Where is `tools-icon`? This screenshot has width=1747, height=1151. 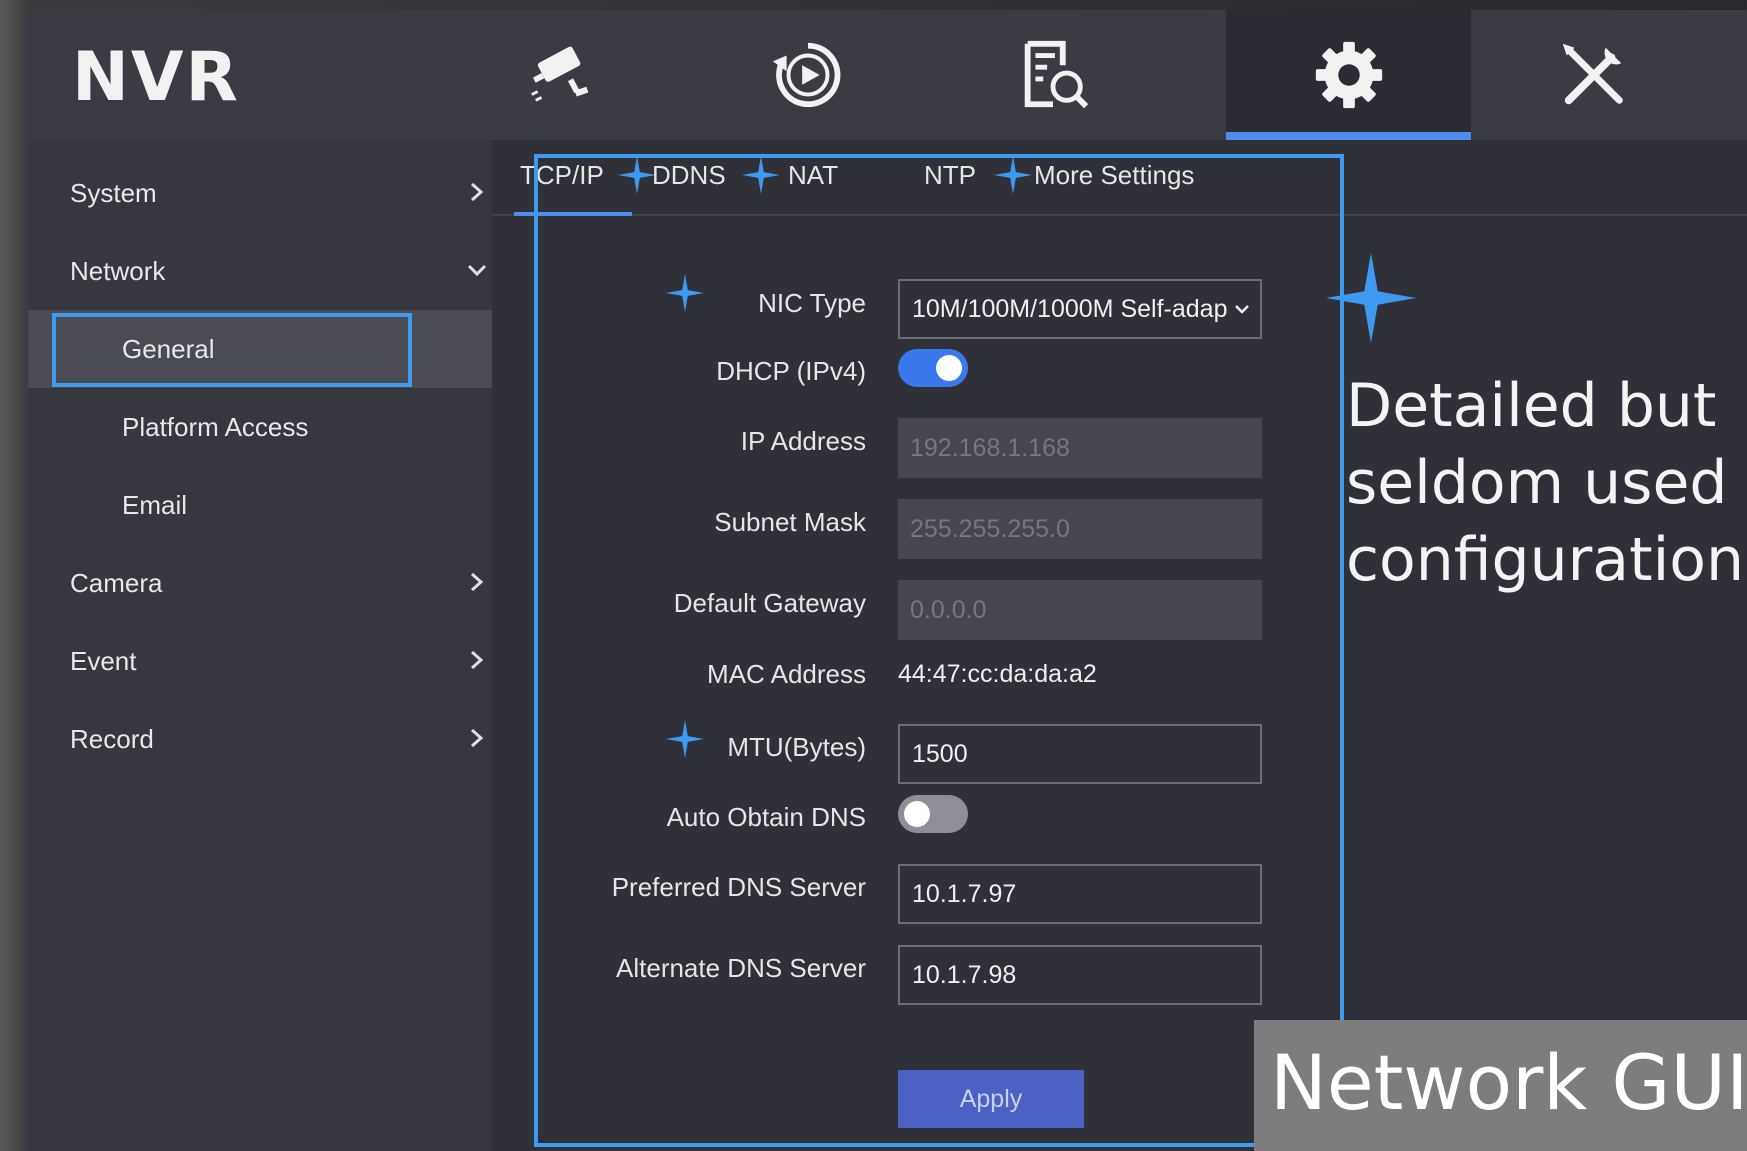
tools-icon is located at coordinates (1592, 74).